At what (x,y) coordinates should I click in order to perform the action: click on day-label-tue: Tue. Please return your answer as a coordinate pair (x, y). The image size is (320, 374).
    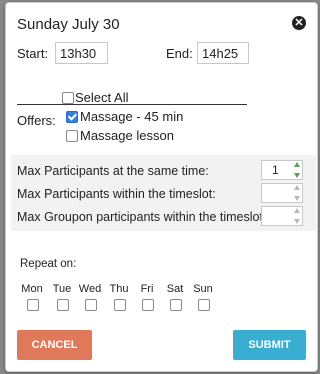
    Looking at the image, I should click on (62, 289).